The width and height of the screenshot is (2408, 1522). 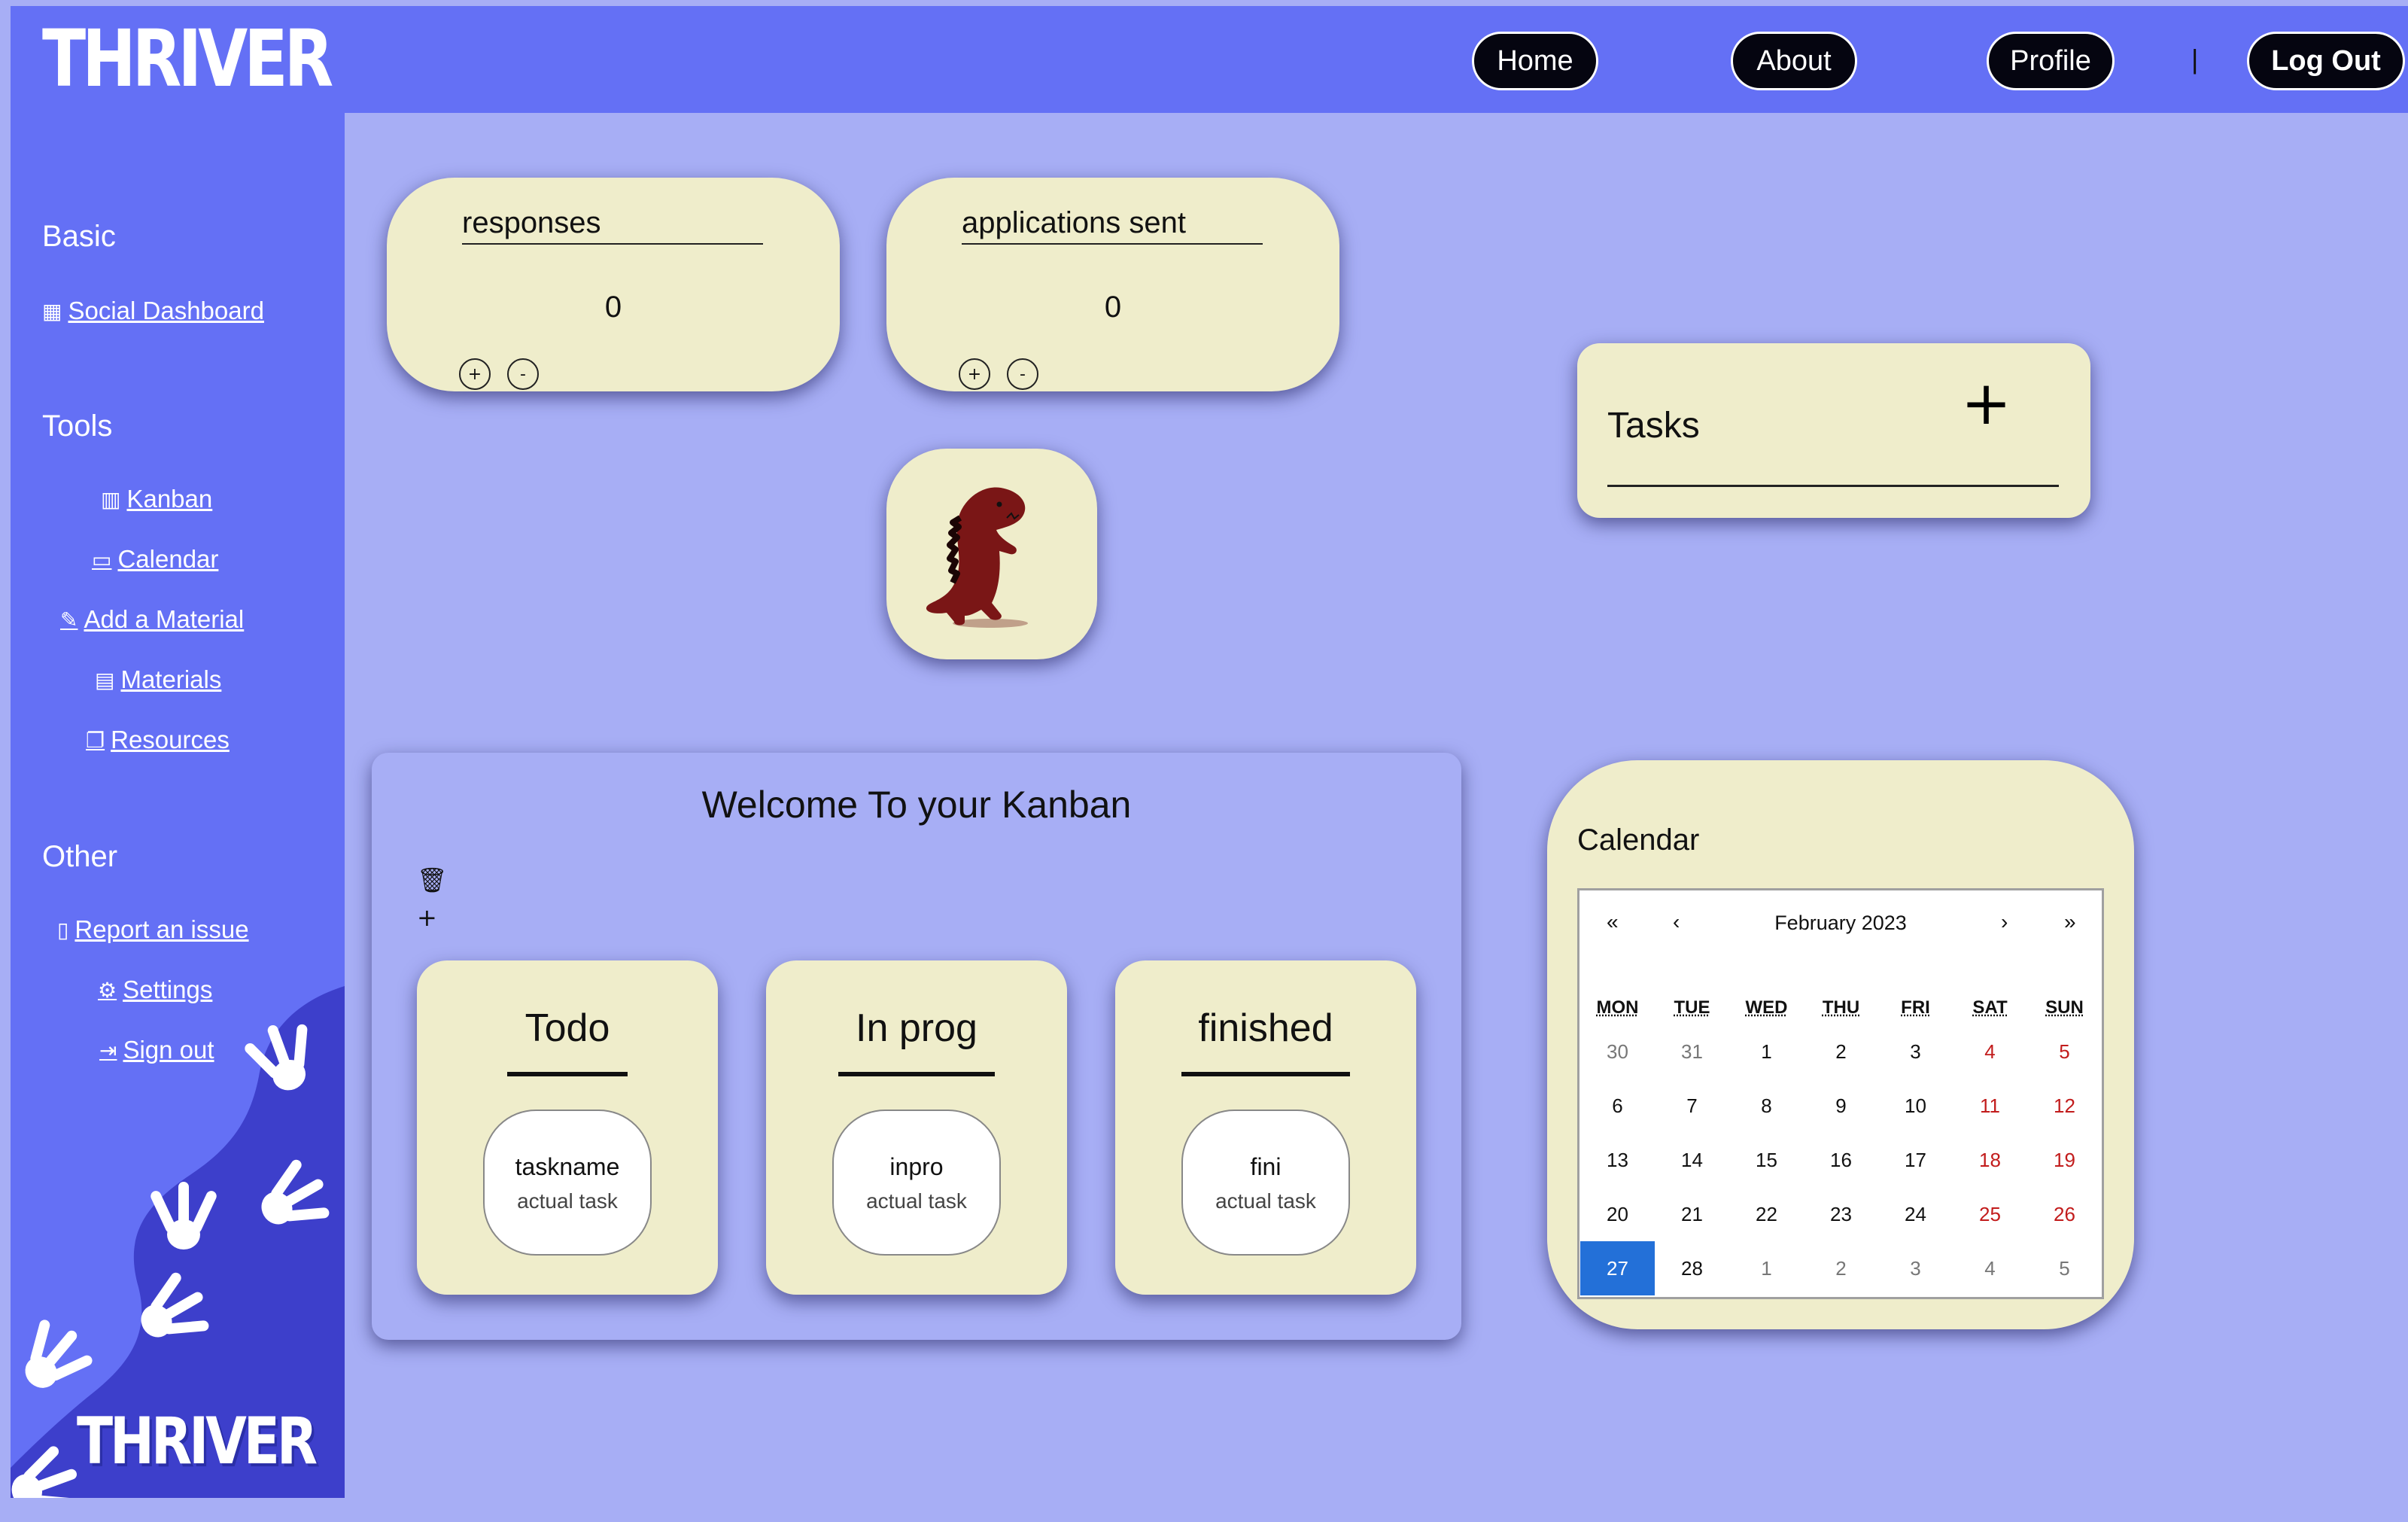 What do you see at coordinates (2051, 61) in the screenshot?
I see `nav-profile-button: Profile` at bounding box center [2051, 61].